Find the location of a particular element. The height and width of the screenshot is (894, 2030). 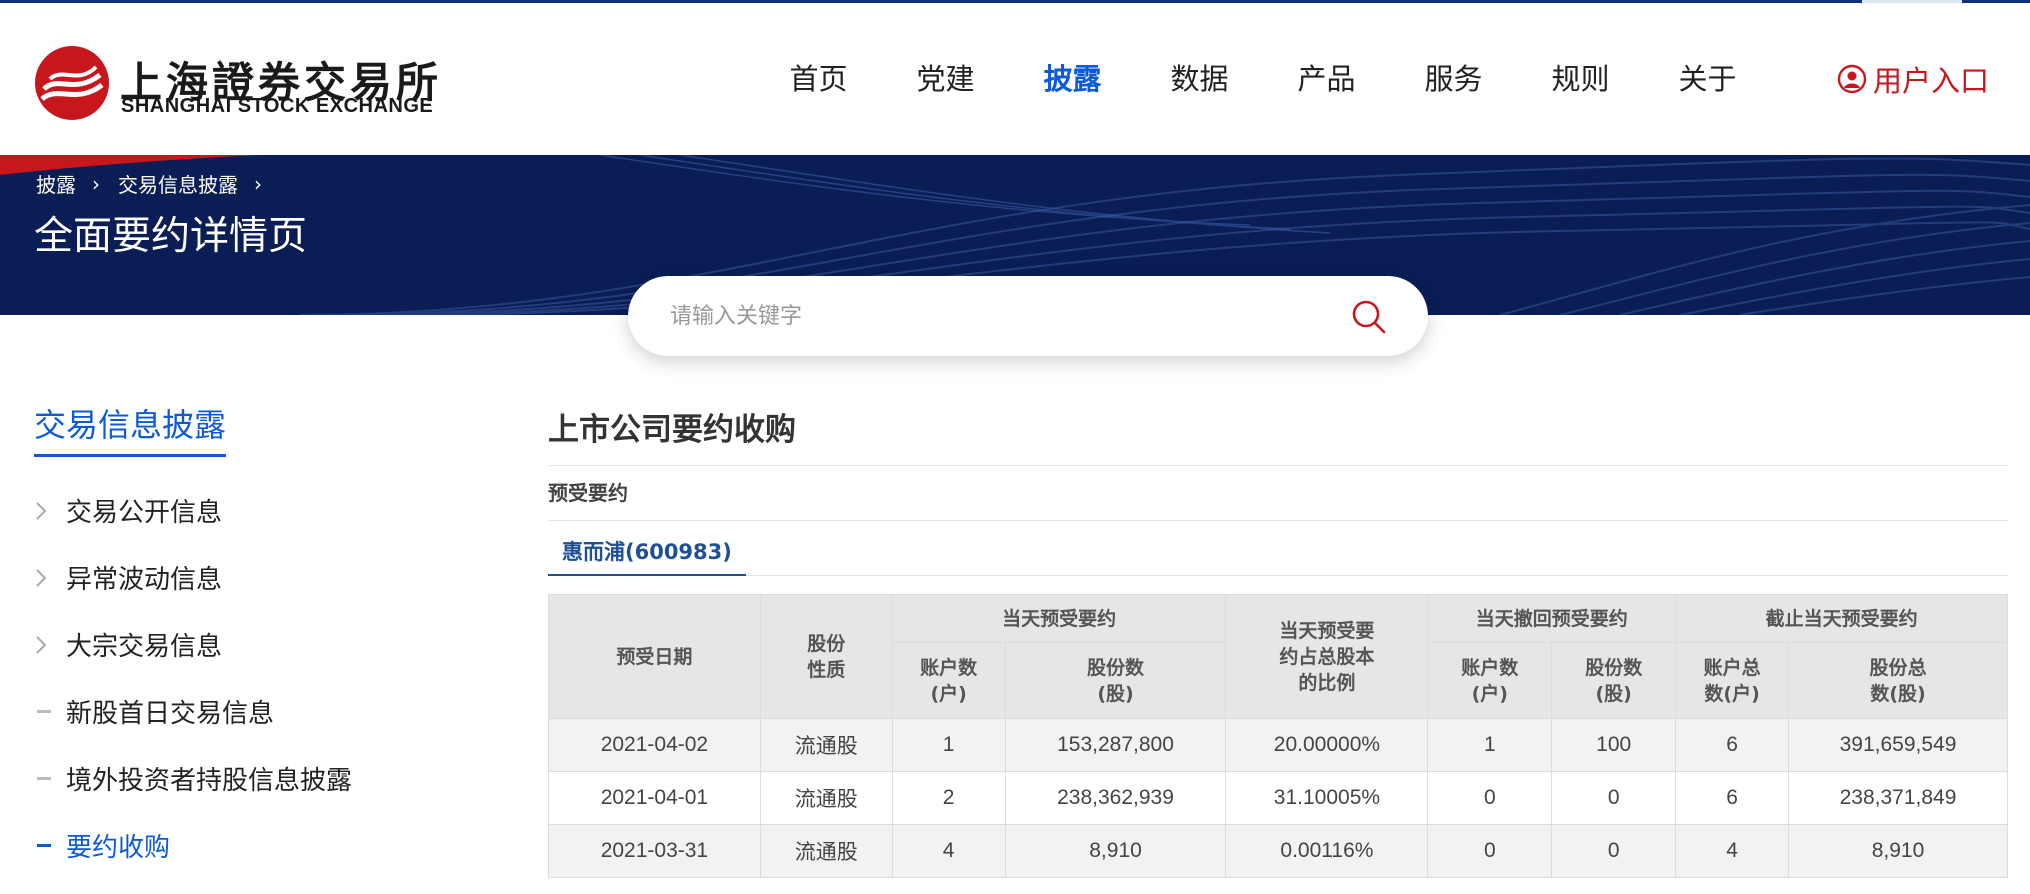

tab-company: 惠而浦(600983) is located at coordinates (647, 548).